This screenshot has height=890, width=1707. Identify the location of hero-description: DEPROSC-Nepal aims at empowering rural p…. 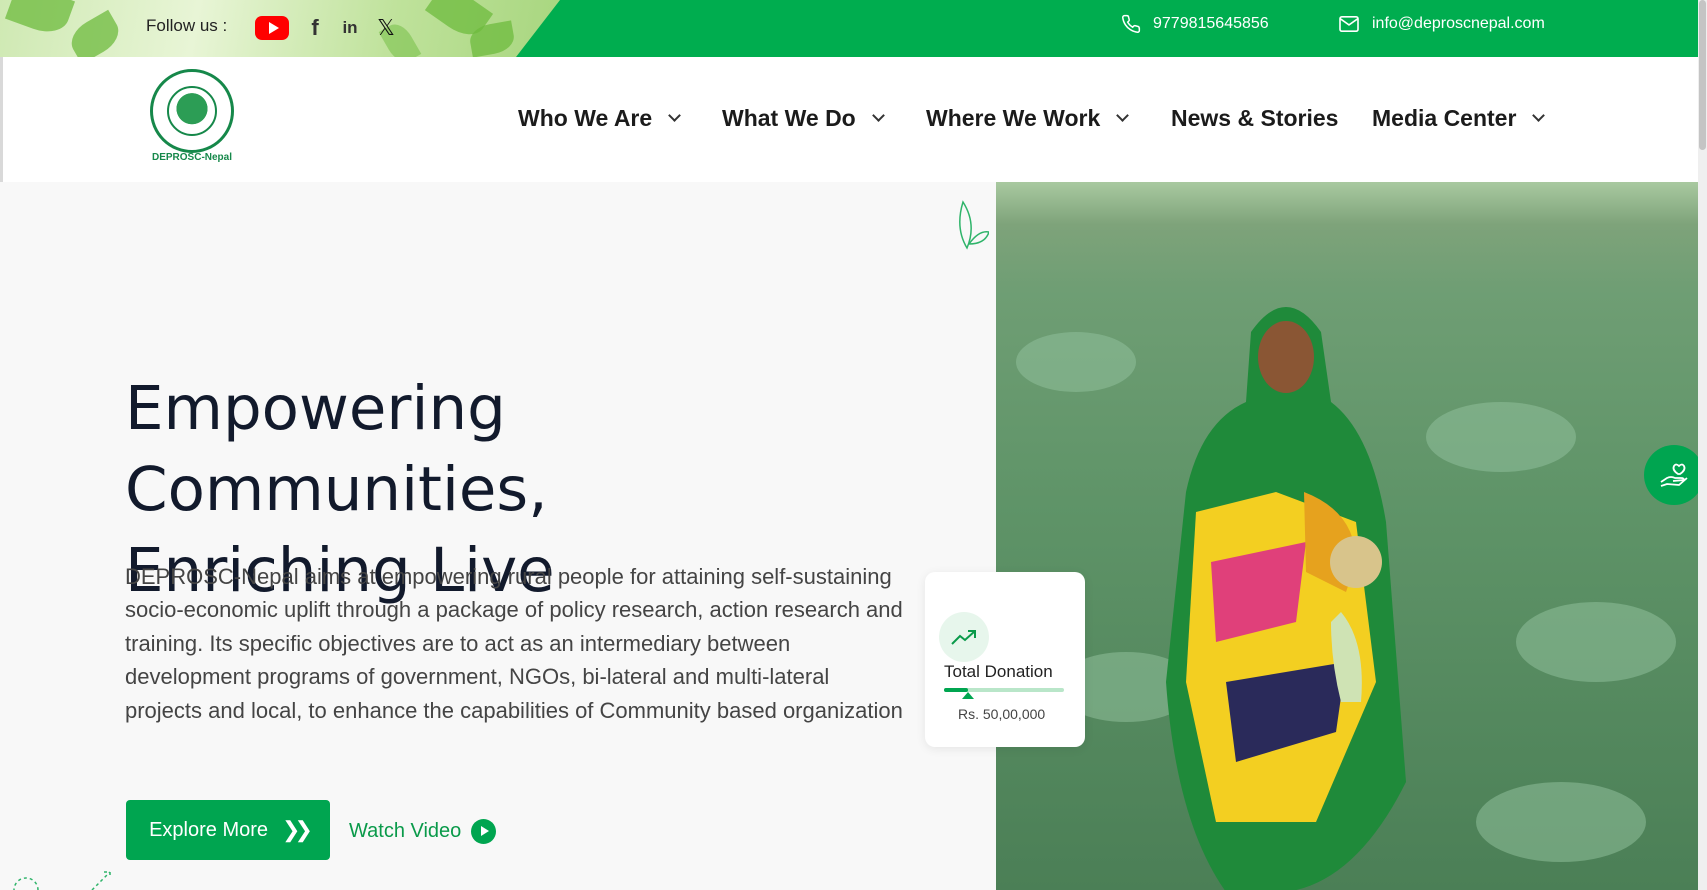
(514, 643).